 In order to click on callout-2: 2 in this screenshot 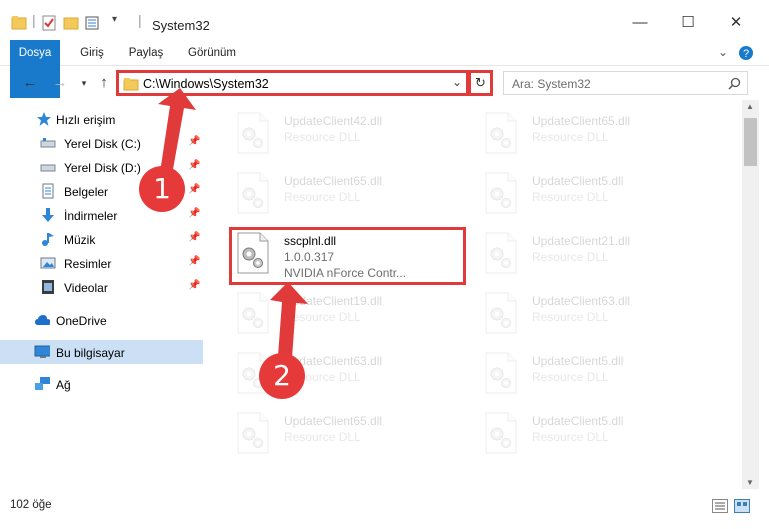, I will do `click(282, 376)`.